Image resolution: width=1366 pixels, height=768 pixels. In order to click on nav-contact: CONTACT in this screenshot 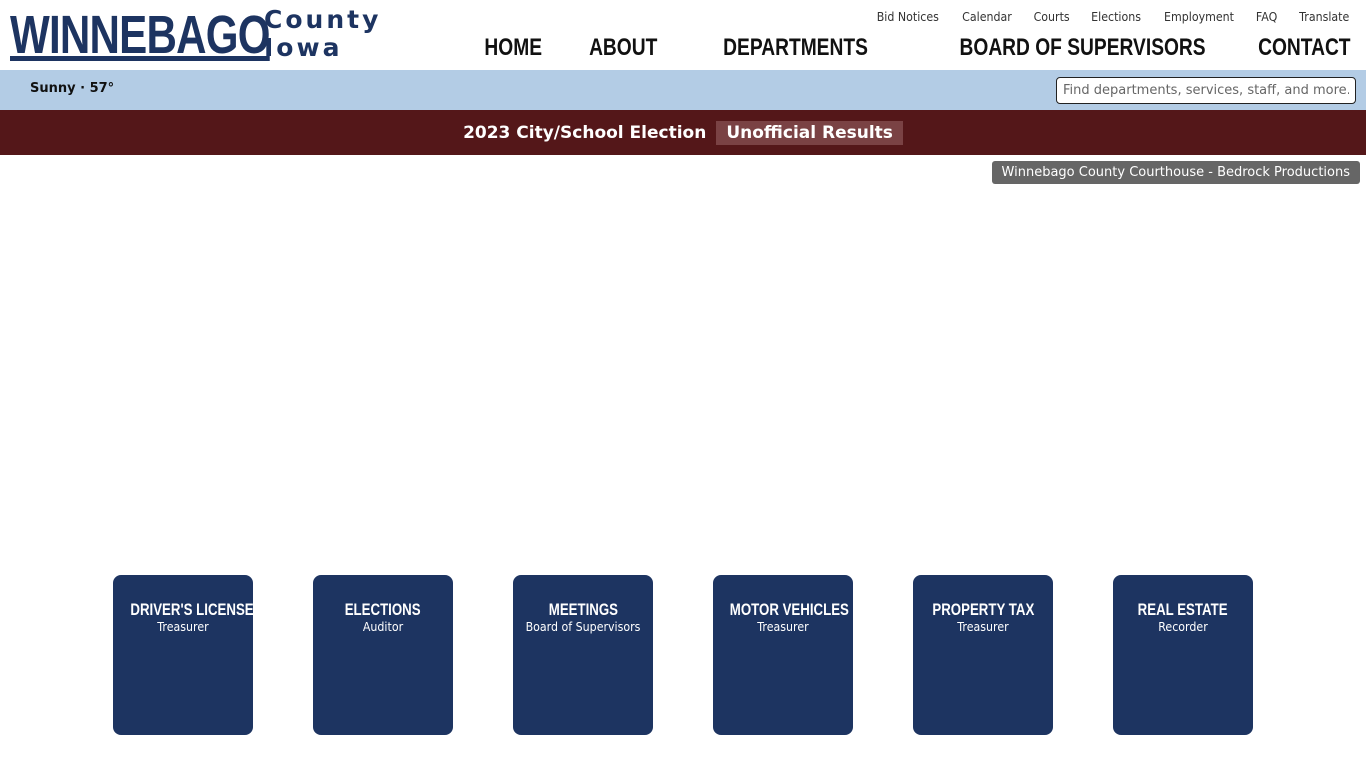, I will do `click(1305, 48)`.